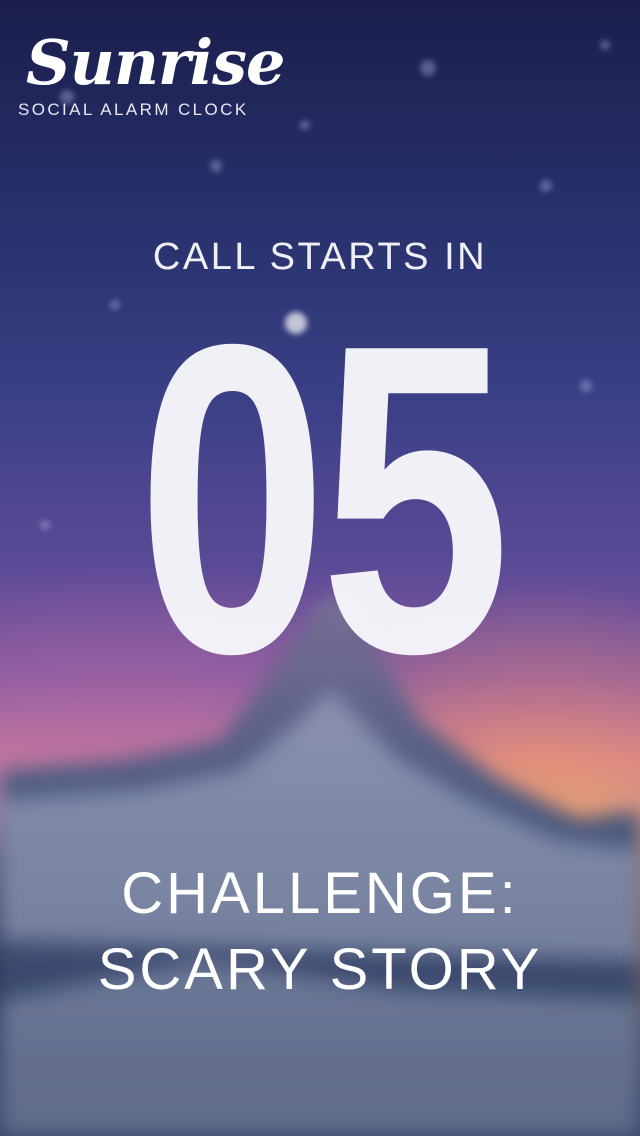  Describe the element at coordinates (320, 932) in the screenshot. I see `challenge-text: CHALLENGE: SCARY STORY` at that location.